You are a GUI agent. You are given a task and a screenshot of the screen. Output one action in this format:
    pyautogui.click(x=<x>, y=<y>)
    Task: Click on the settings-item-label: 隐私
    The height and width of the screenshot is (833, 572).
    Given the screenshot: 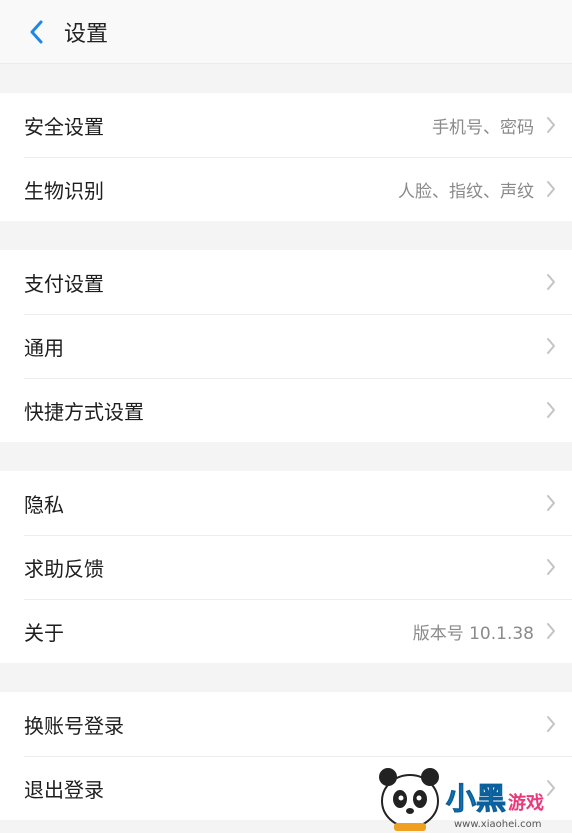 What is the action you would take?
    pyautogui.click(x=44, y=504)
    